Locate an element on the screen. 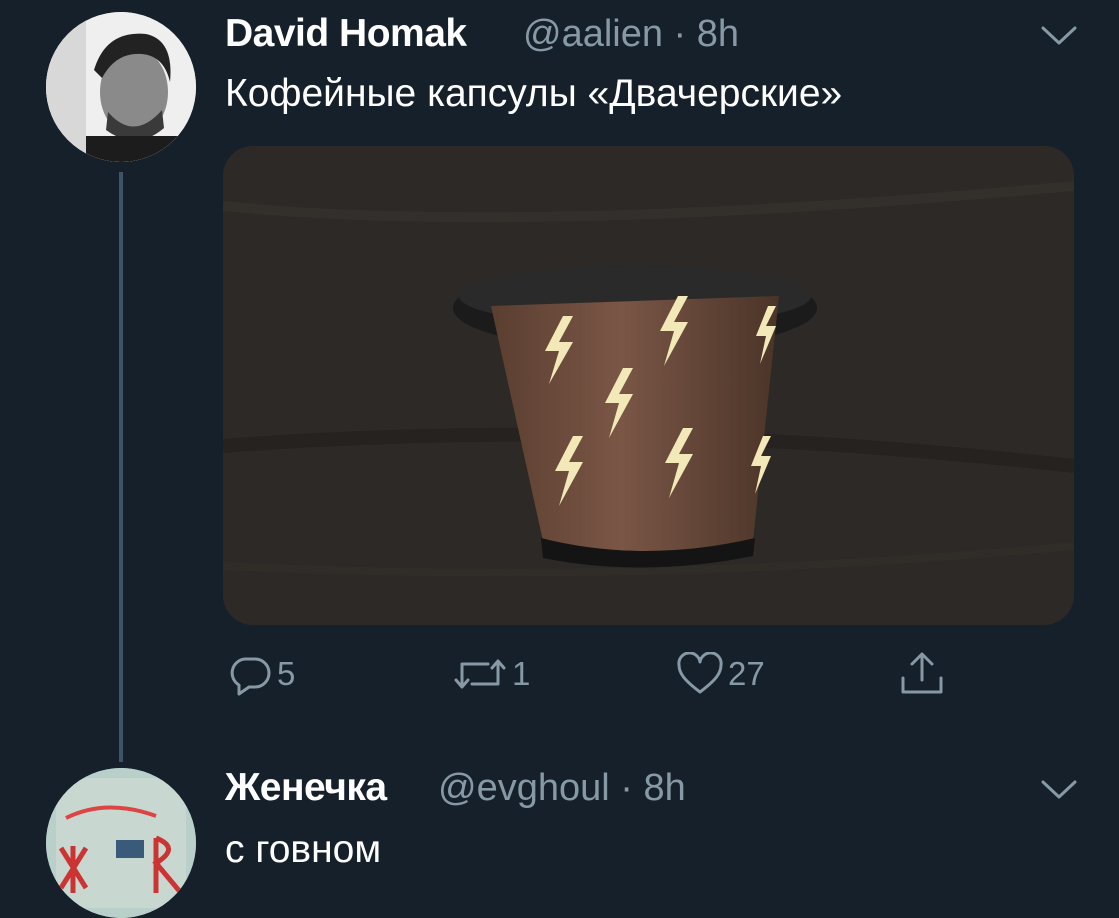 The height and width of the screenshot is (918, 1119). retweet-icon is located at coordinates (480, 674).